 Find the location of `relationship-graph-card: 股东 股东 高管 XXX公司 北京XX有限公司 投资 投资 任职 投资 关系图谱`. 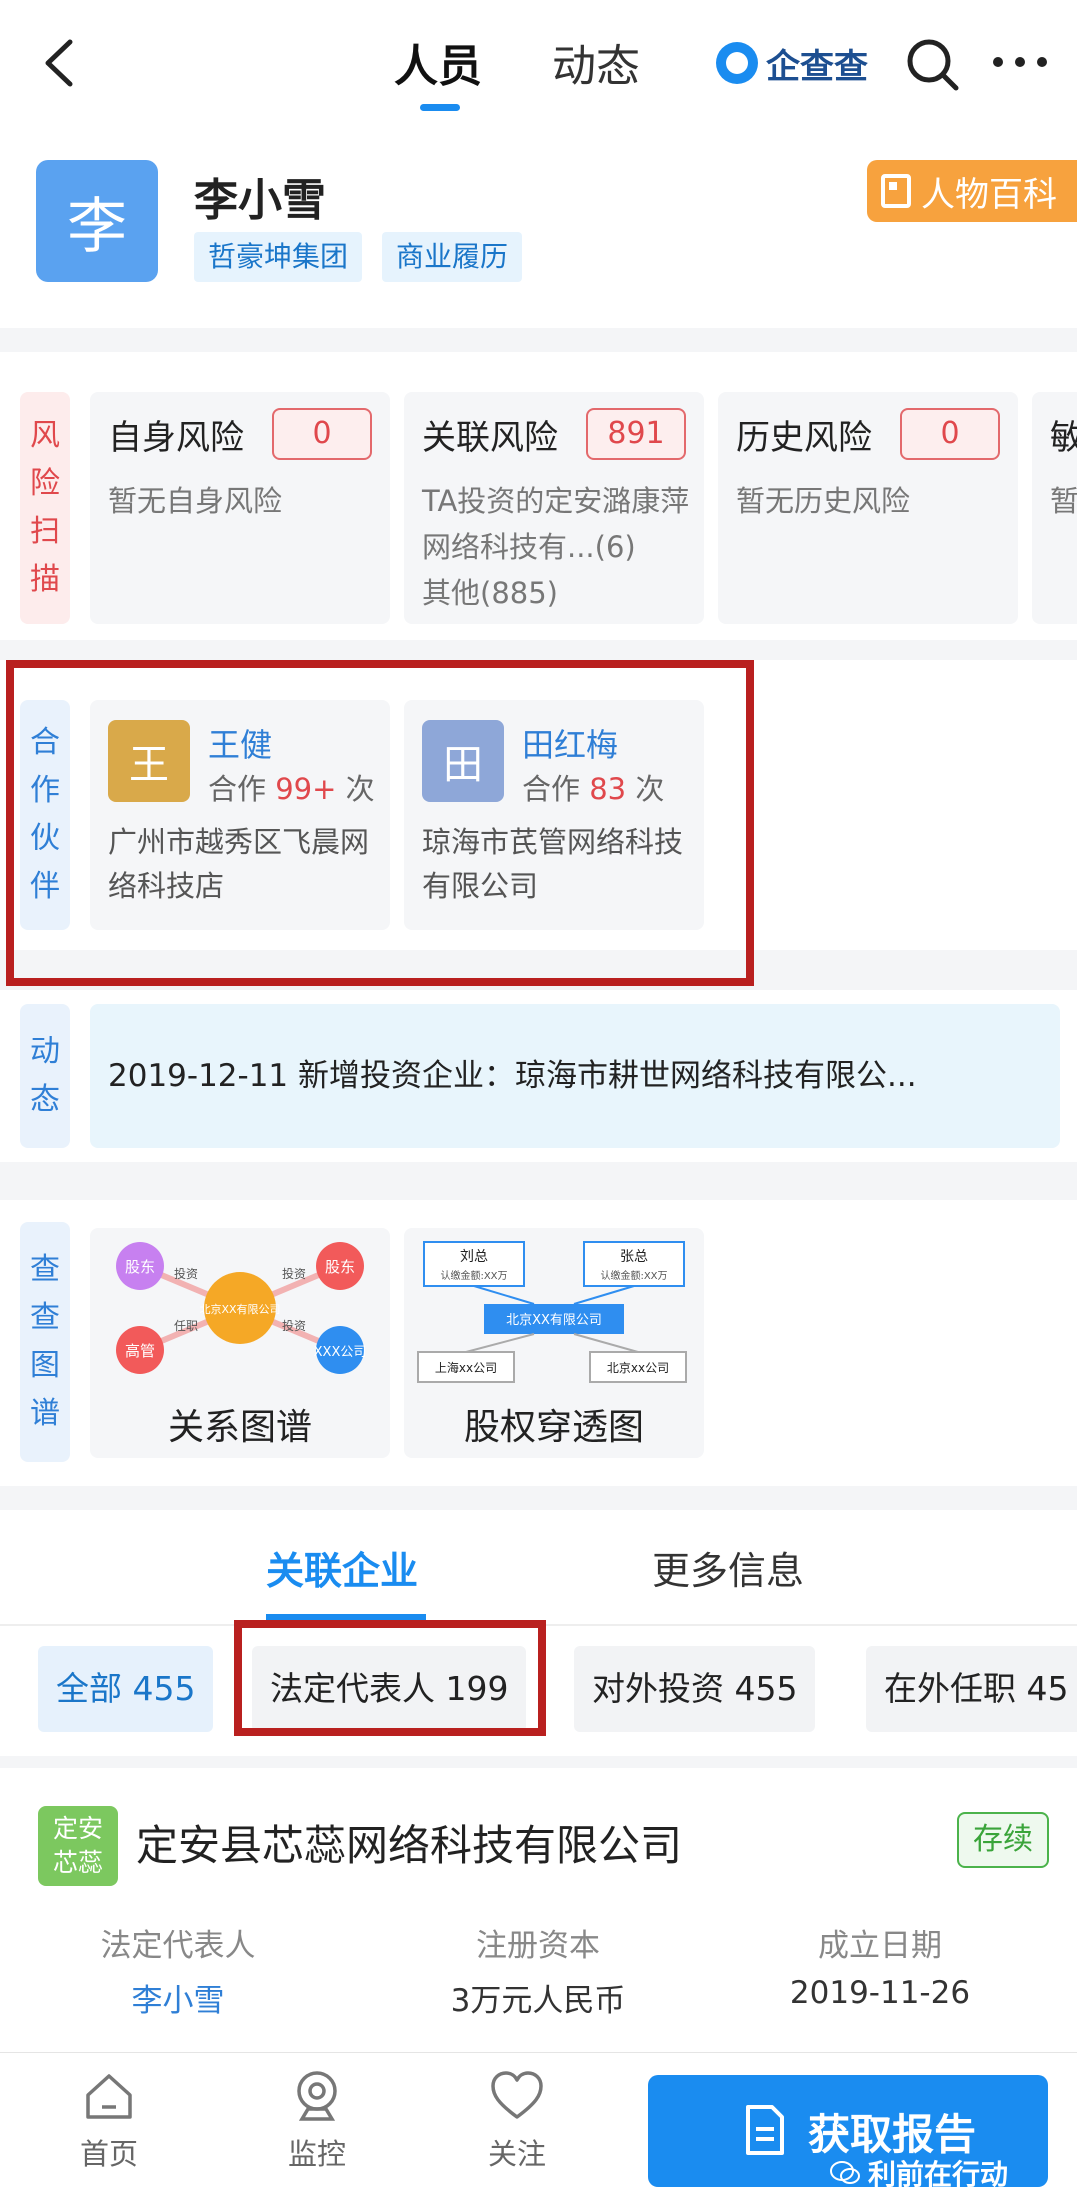

relationship-graph-card: 股东 股东 高管 XXX公司 北京XX有限公司 投资 投资 任职 投资 关系图谱 is located at coordinates (240, 1343).